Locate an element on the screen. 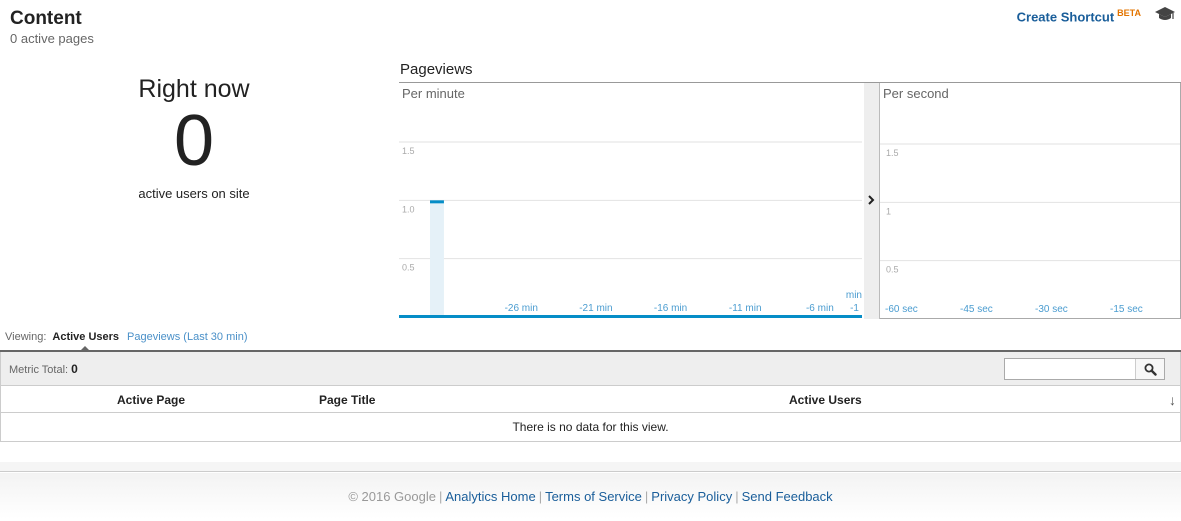  right-now-panel: Right now 0 active users on site is located at coordinates (194, 138).